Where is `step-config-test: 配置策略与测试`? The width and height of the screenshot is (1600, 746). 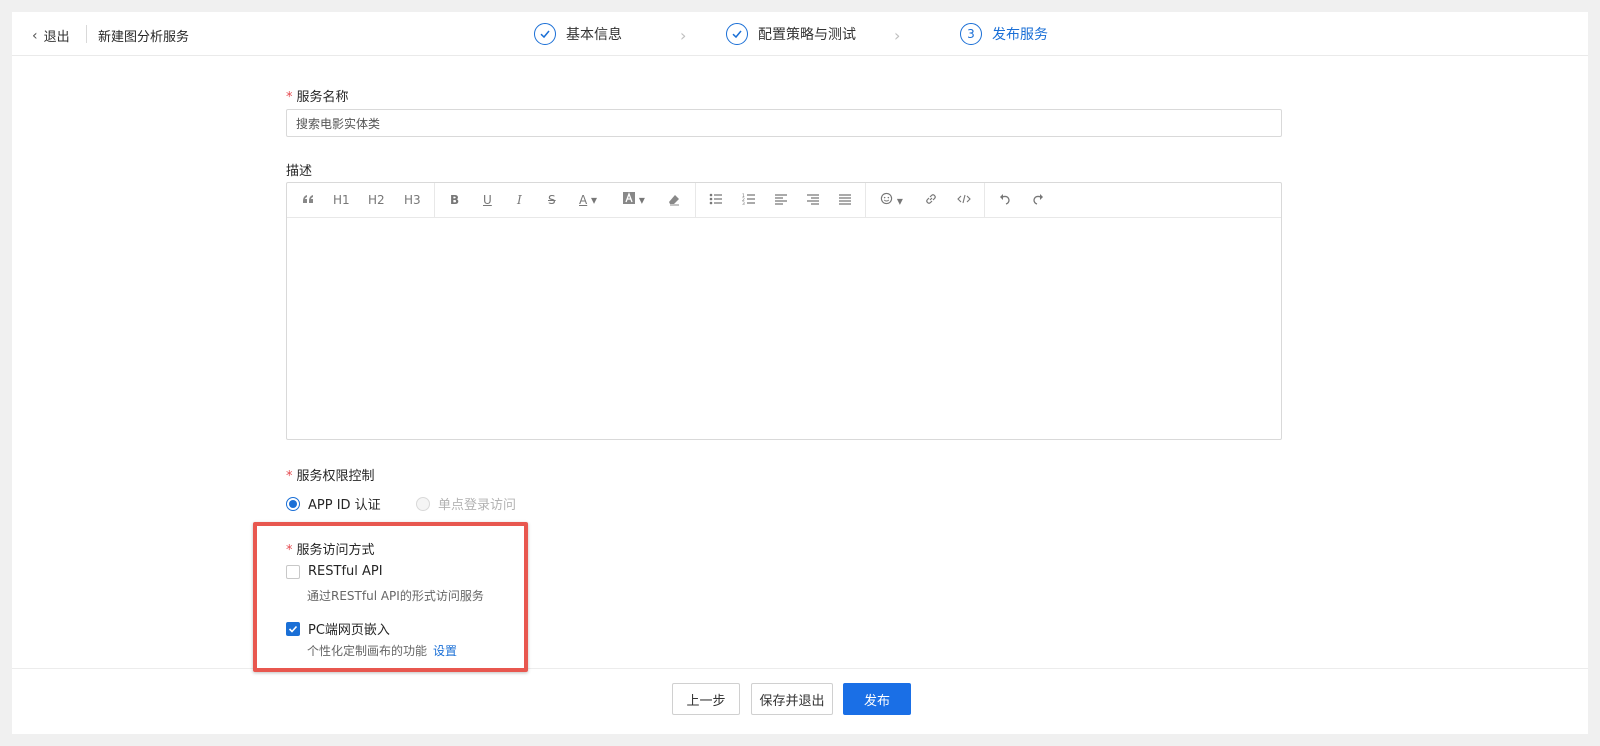 step-config-test: 配置策略与测试 is located at coordinates (791, 34).